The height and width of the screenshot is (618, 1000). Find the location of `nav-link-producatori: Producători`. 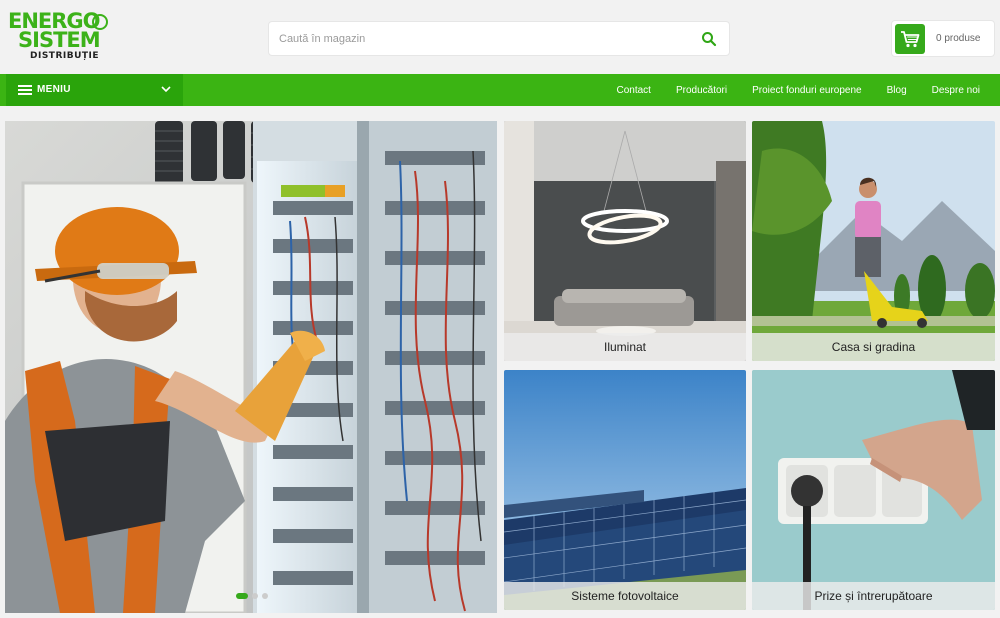

nav-link-producatori: Producători is located at coordinates (701, 90).